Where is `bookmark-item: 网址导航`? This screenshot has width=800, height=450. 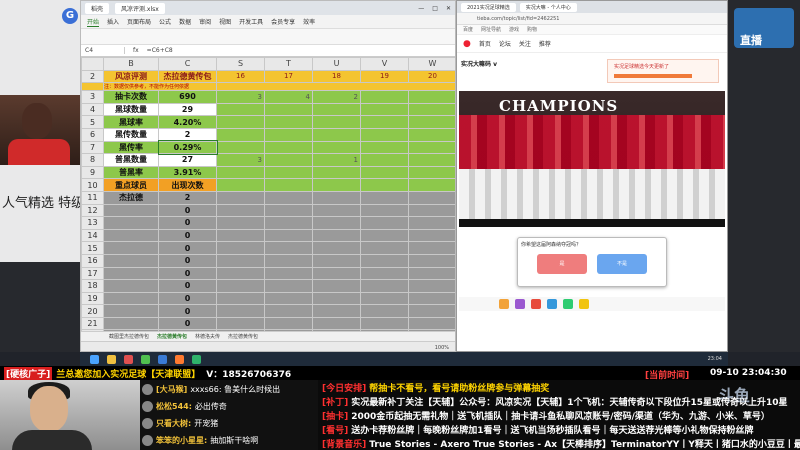 bookmark-item: 网址导航 is located at coordinates (491, 29).